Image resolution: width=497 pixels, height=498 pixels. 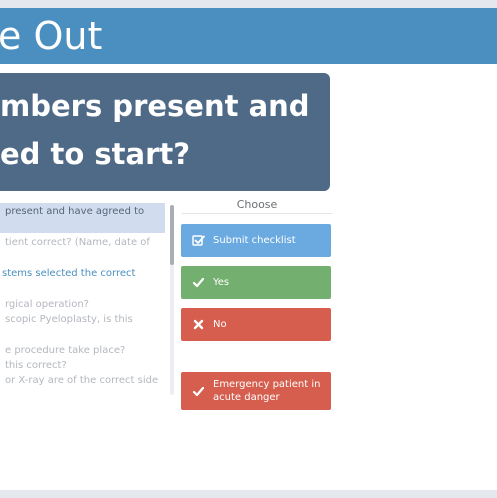 What do you see at coordinates (36, 365) in the screenshot?
I see `checklist-item-text: this correct?` at bounding box center [36, 365].